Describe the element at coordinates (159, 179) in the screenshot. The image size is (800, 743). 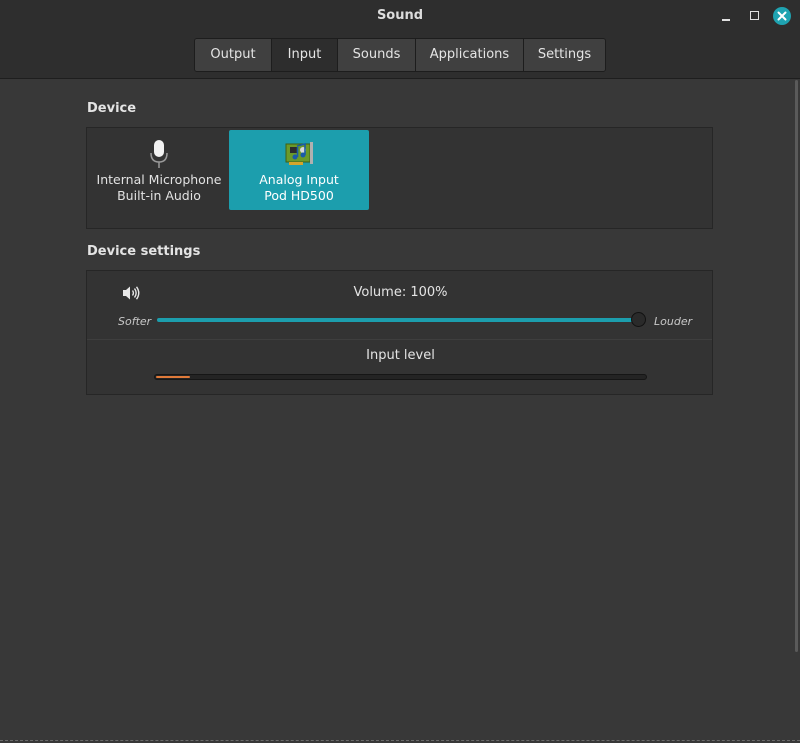
I see `device-name: Internal Microphone` at that location.